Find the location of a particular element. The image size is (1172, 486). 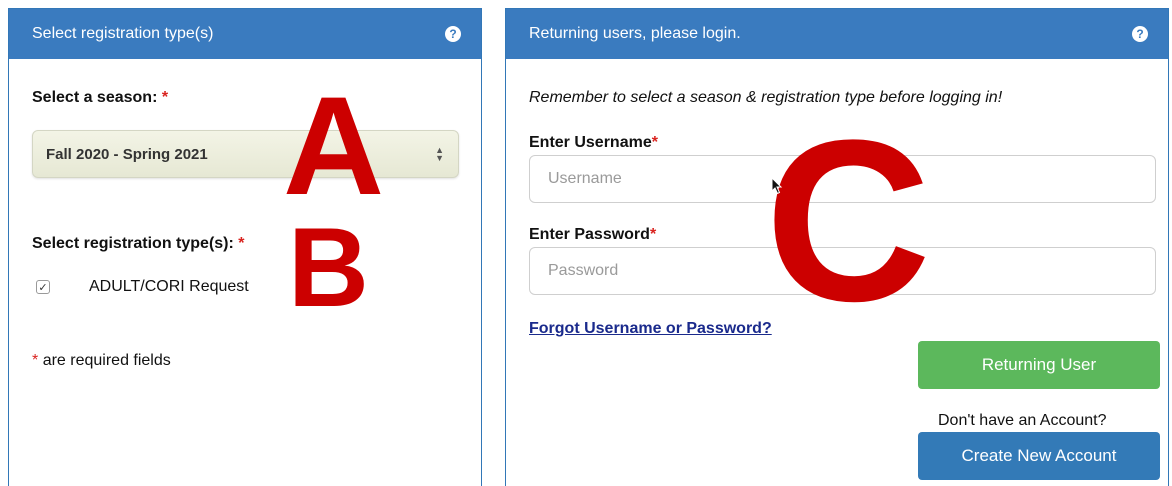

checkmark-icon: ✓ is located at coordinates (43, 287).